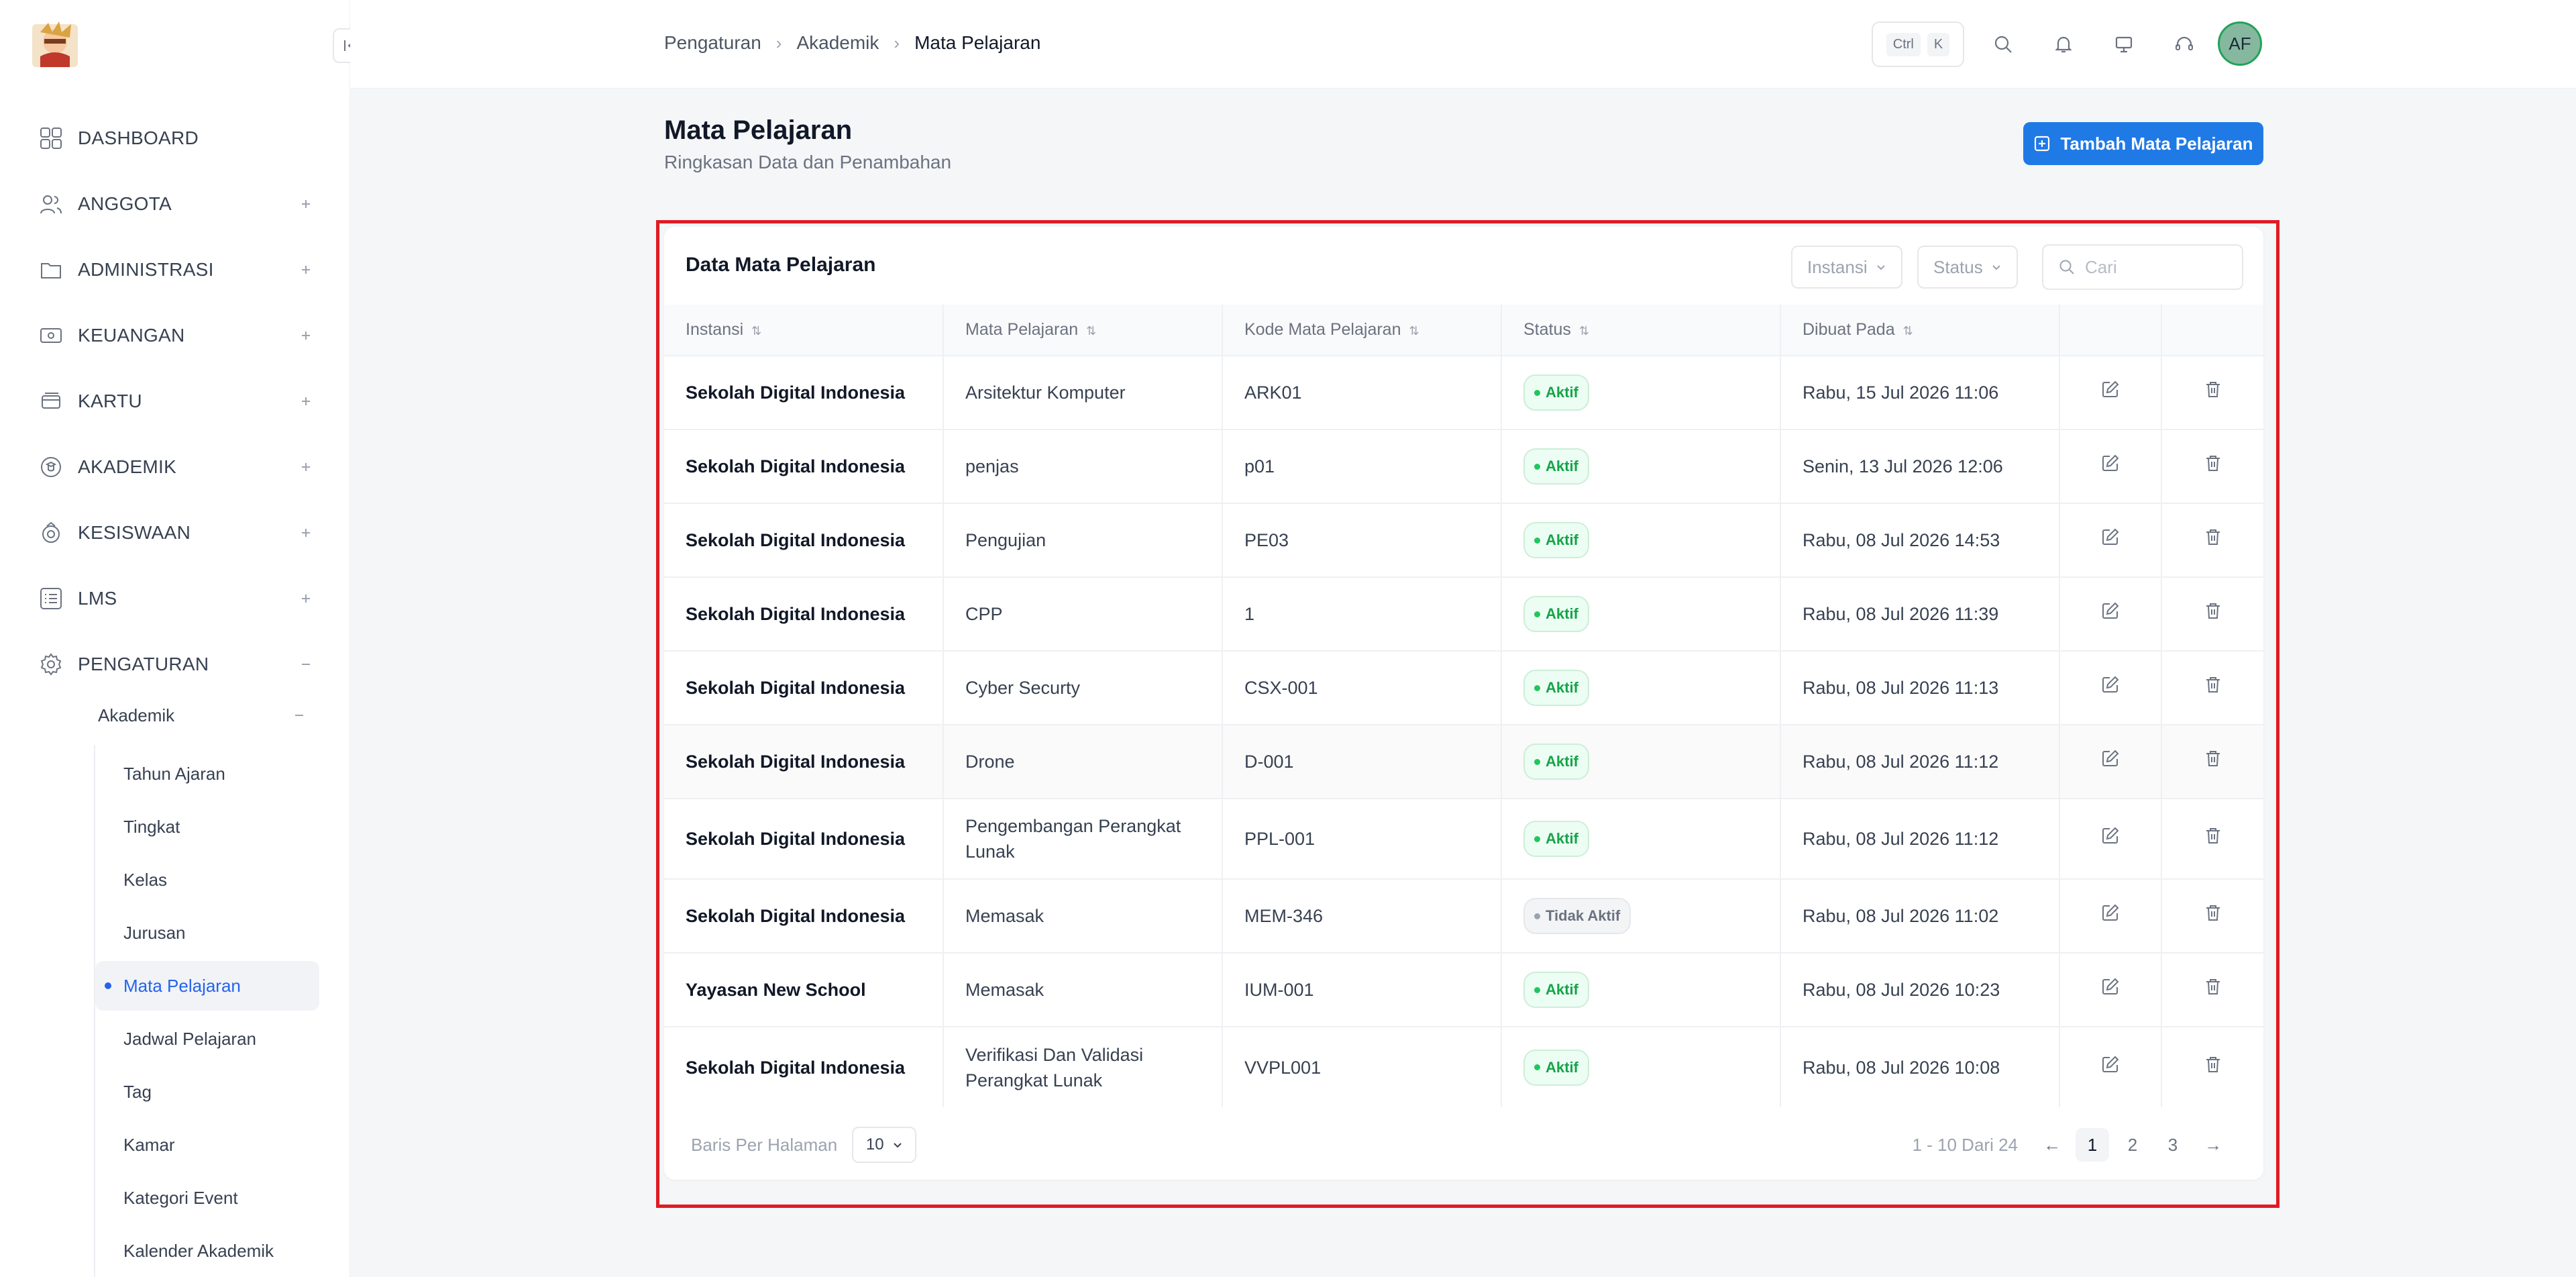  What do you see at coordinates (207, 774) in the screenshot?
I see `sidebar-leaf-tahun-ajaran: Tahun Ajaran` at bounding box center [207, 774].